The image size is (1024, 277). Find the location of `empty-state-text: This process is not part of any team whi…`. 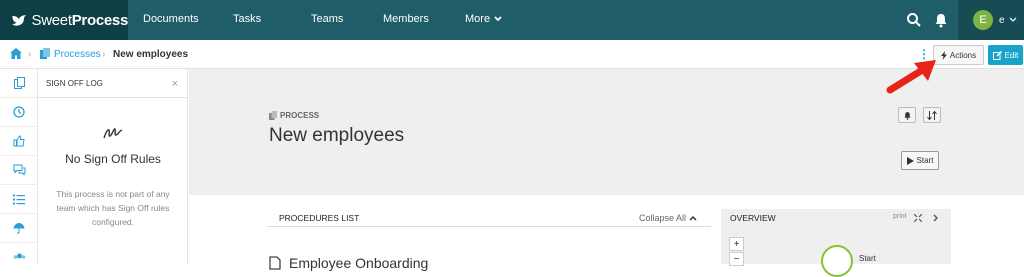

empty-state-text: This process is not part of any team whi… is located at coordinates (113, 208).